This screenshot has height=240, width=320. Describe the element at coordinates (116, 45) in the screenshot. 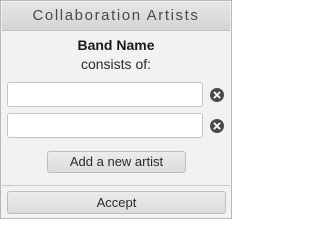

I see `band-name-label: Band Name` at that location.